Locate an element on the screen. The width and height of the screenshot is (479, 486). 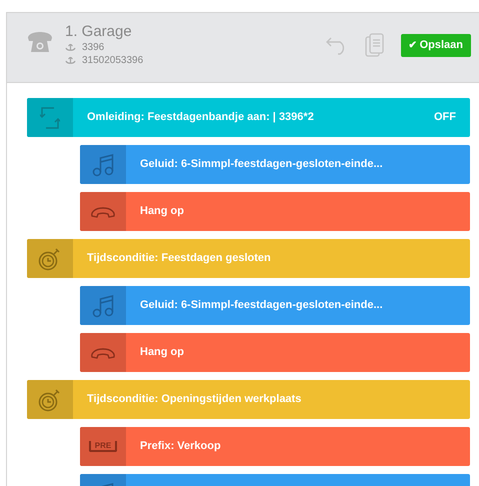
extension-title: 1. Garage is located at coordinates (99, 32).